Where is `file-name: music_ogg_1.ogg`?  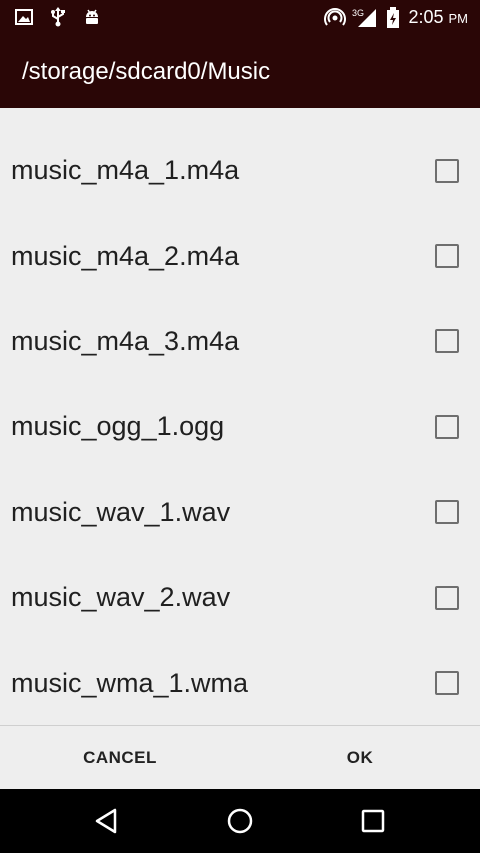
file-name: music_ogg_1.ogg is located at coordinates (118, 426).